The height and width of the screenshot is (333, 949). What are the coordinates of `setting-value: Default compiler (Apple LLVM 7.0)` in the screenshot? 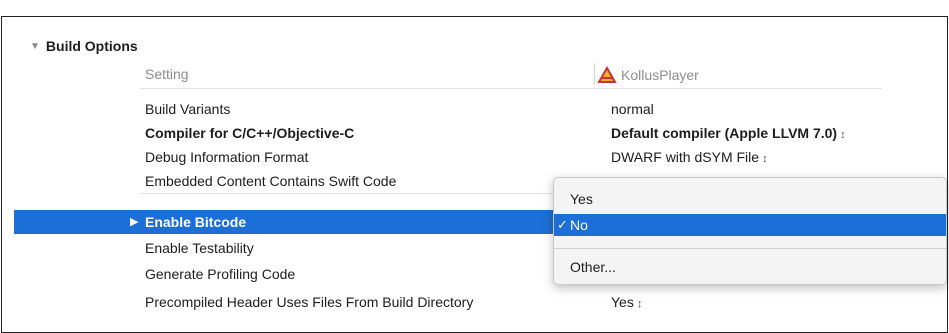 It's located at (724, 133).